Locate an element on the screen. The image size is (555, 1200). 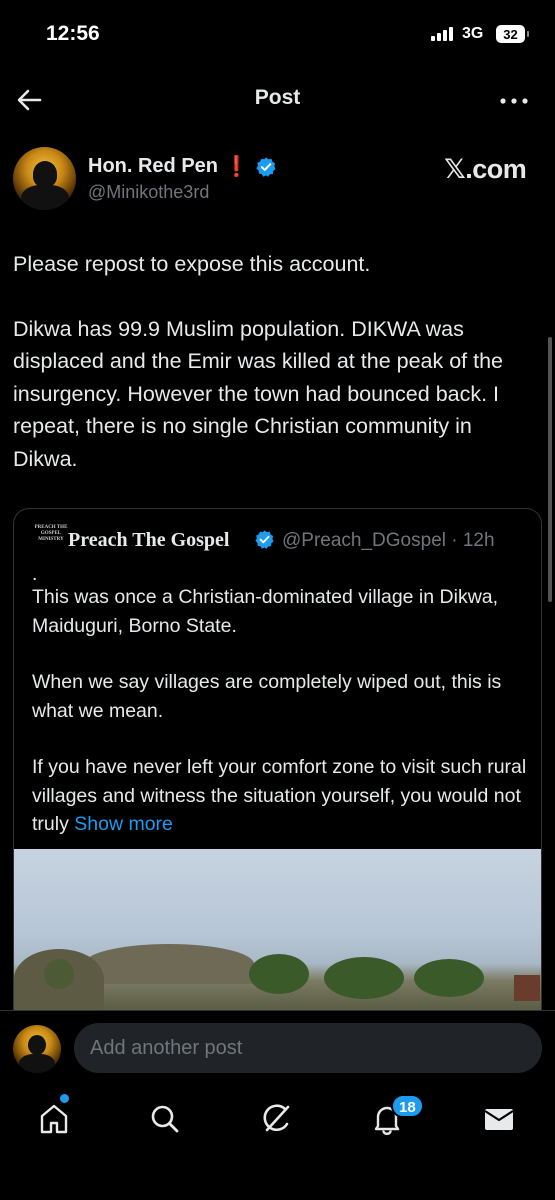
post-paragraph: Please repost to expose this account. is located at coordinates (192, 264).